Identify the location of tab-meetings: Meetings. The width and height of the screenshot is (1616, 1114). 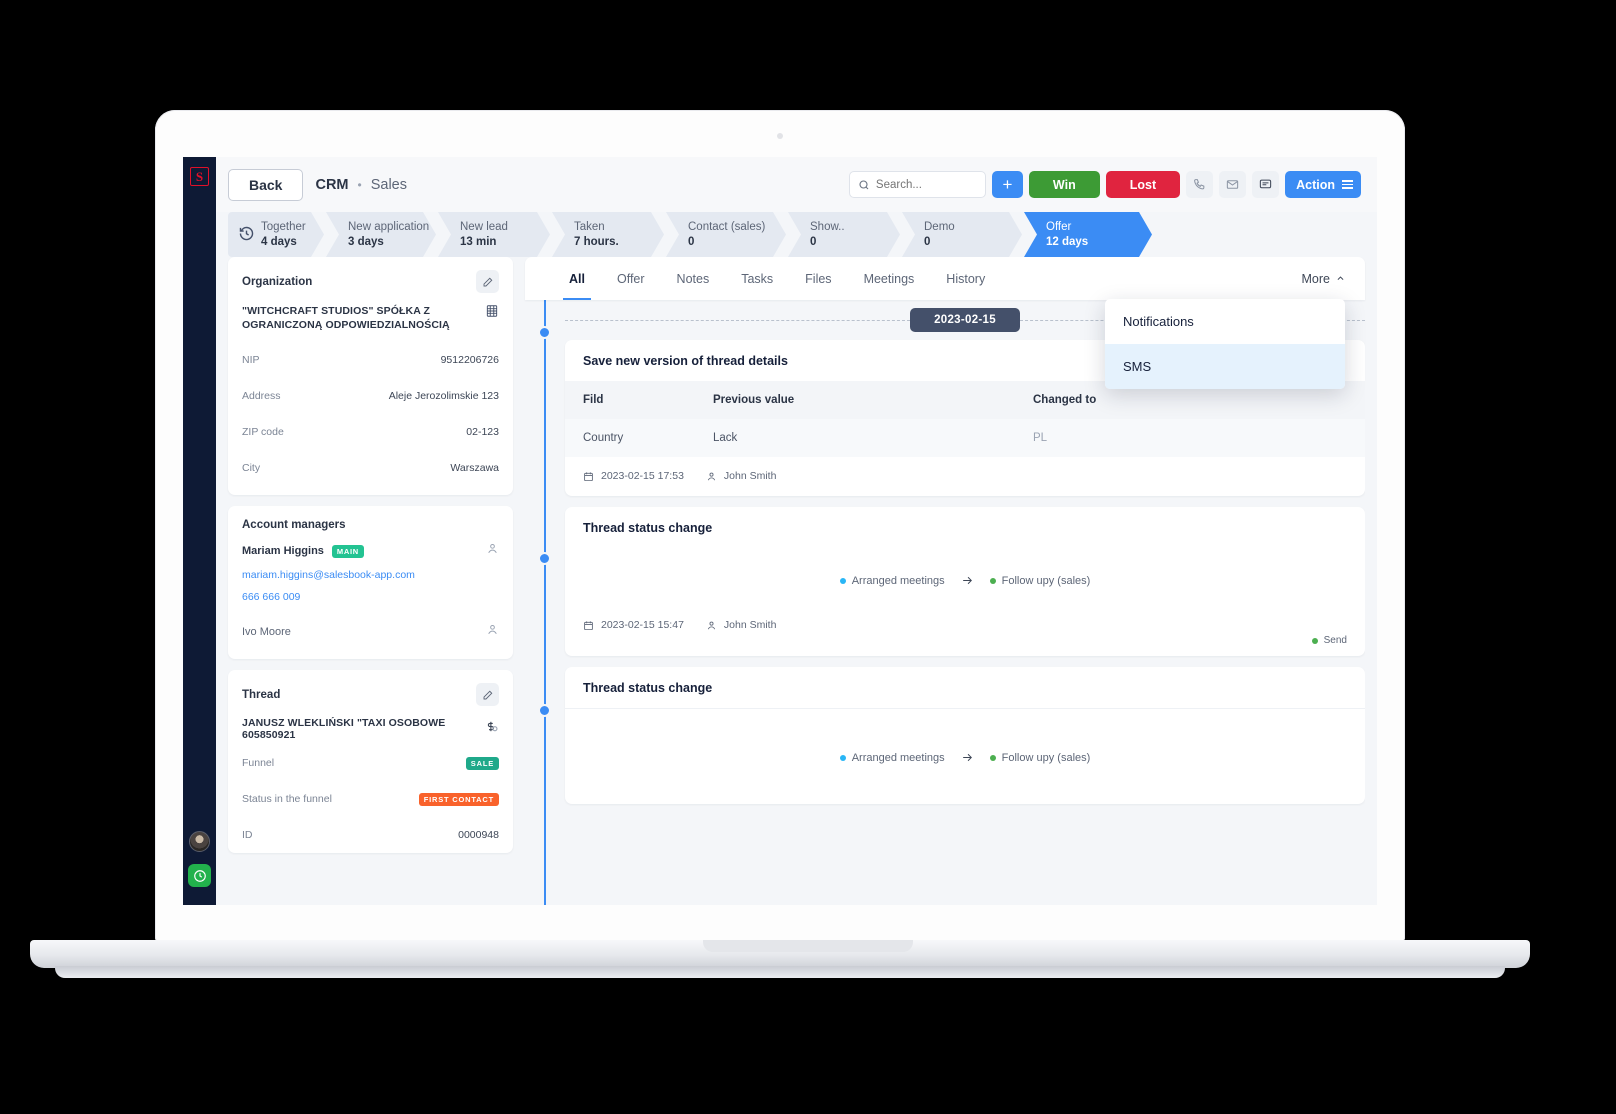
(889, 278).